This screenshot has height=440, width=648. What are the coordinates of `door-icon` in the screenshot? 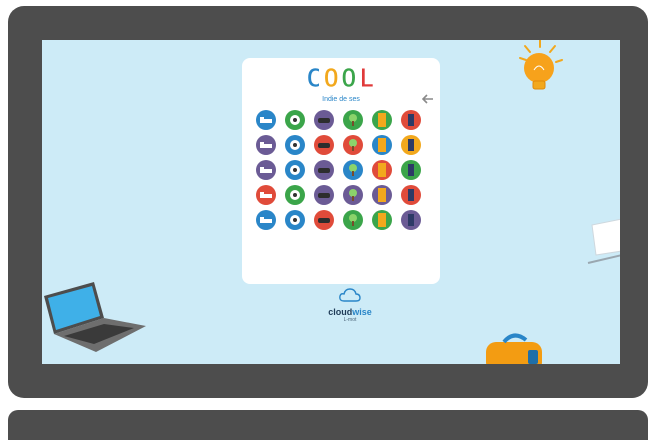 It's located at (382, 120).